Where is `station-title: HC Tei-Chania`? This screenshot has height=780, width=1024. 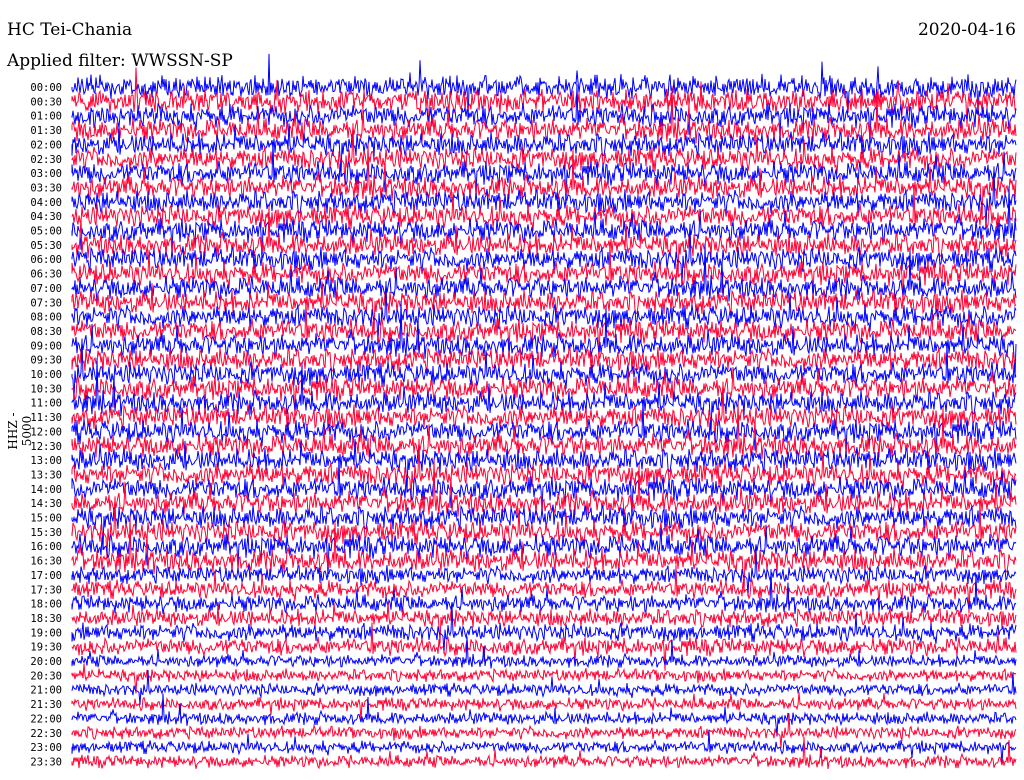
station-title: HC Tei-Chania is located at coordinates (70, 30).